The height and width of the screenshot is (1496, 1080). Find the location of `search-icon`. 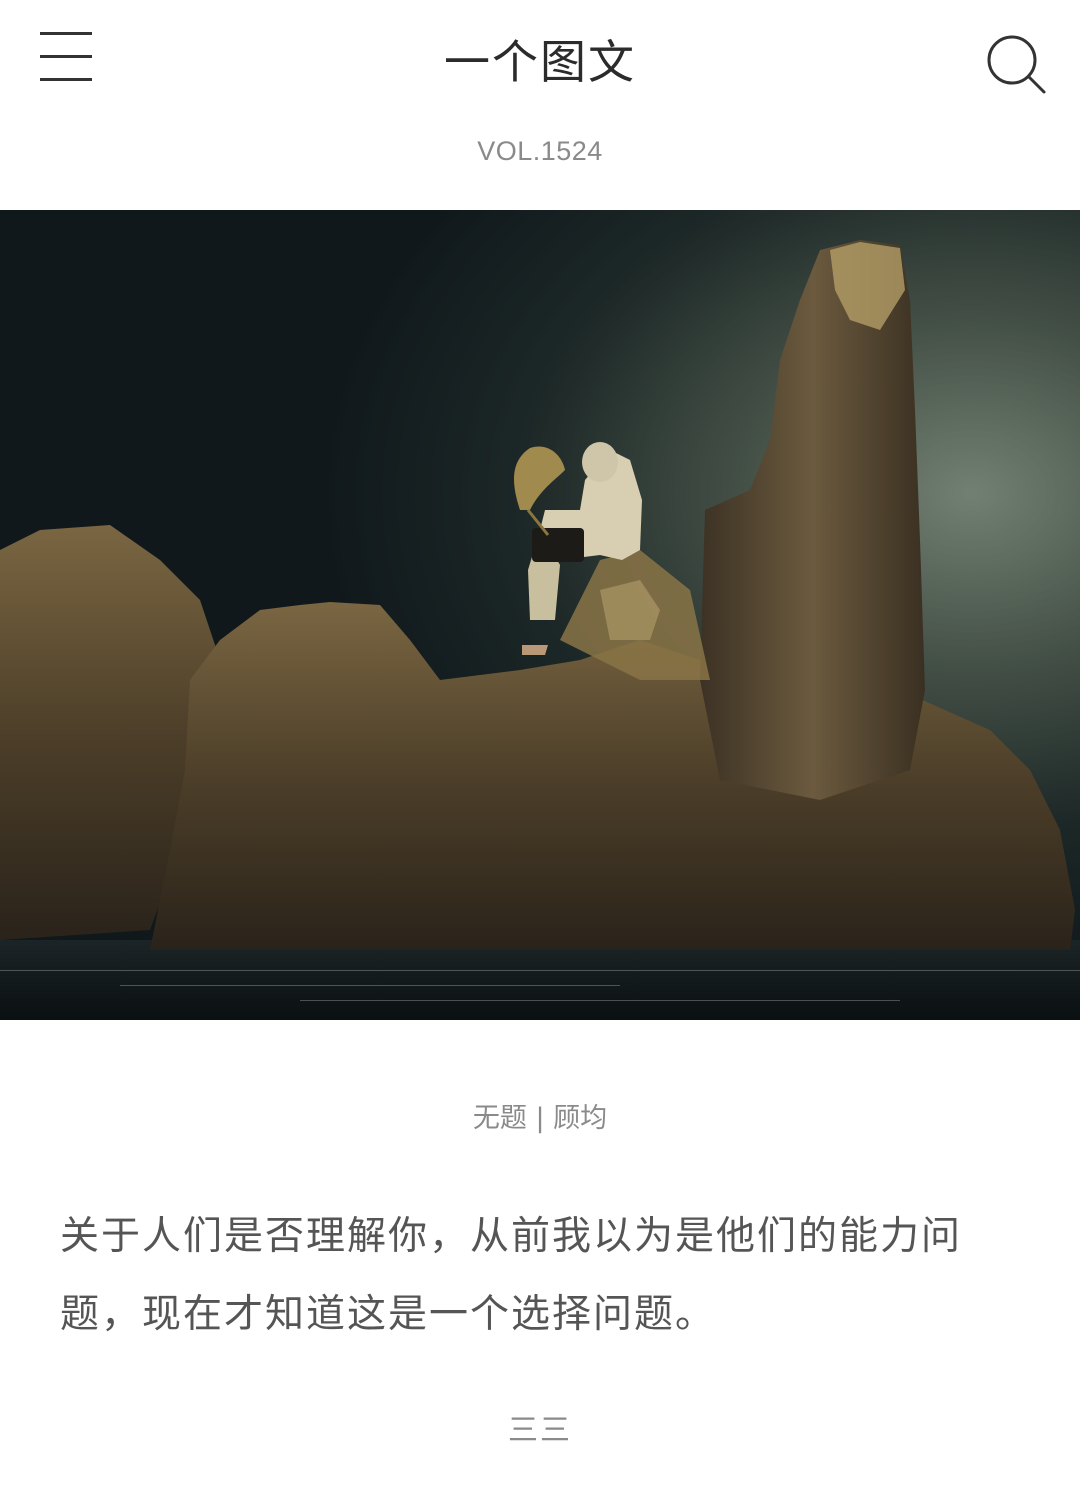

search-icon is located at coordinates (1016, 64).